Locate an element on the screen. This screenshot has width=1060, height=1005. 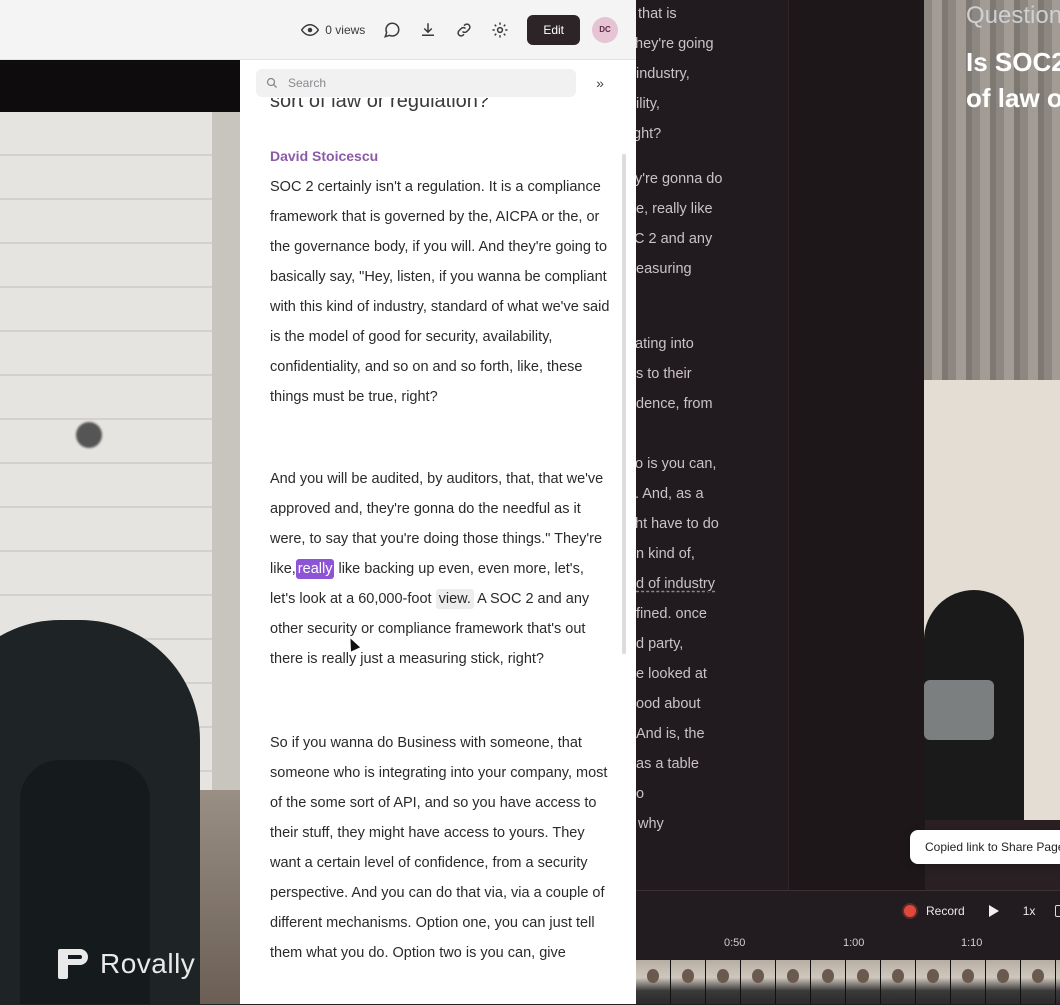
highlighted-word: really is located at coordinates (315, 569).